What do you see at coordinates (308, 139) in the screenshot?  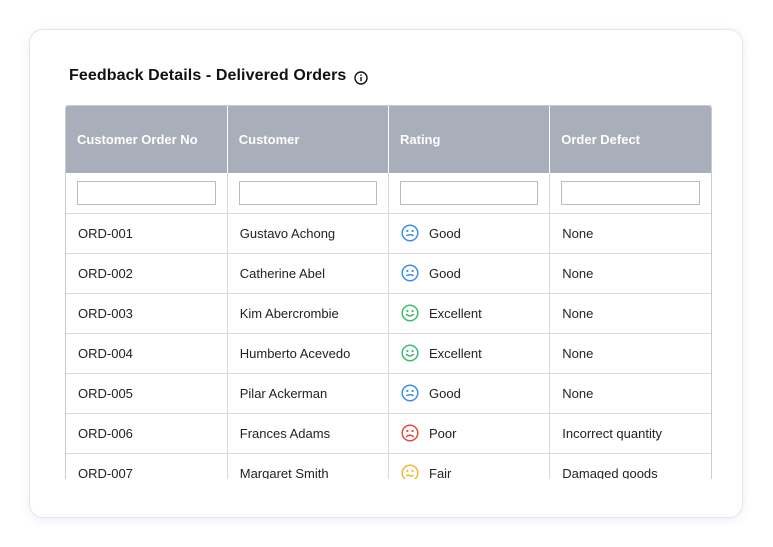 I see `column-header-customer: Customer` at bounding box center [308, 139].